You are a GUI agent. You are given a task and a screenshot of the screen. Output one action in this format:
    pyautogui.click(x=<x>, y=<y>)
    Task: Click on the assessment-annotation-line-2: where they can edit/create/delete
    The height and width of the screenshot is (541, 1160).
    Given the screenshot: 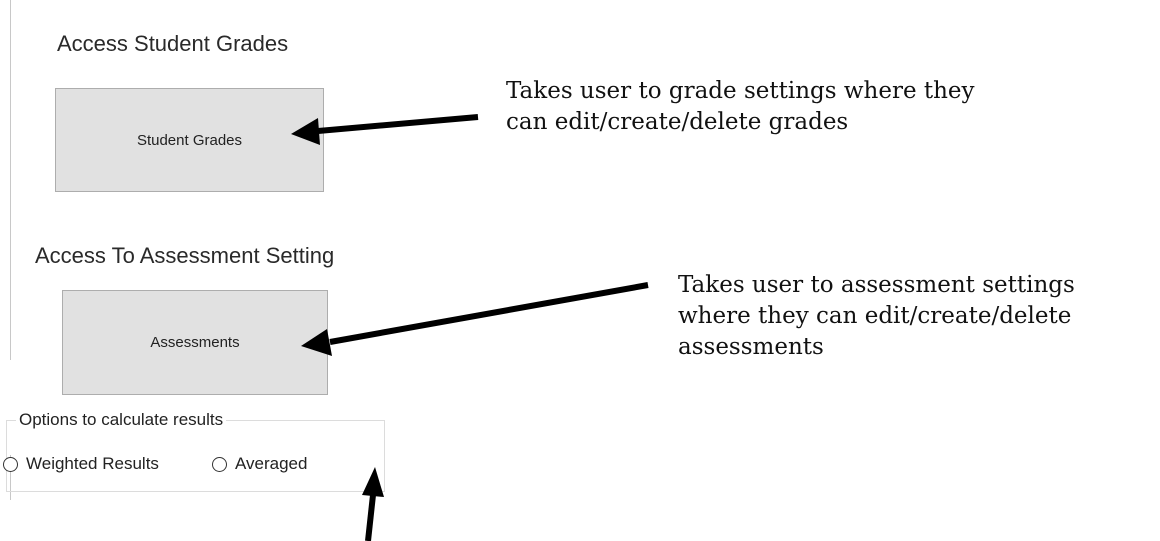 What is the action you would take?
    pyautogui.click(x=875, y=316)
    